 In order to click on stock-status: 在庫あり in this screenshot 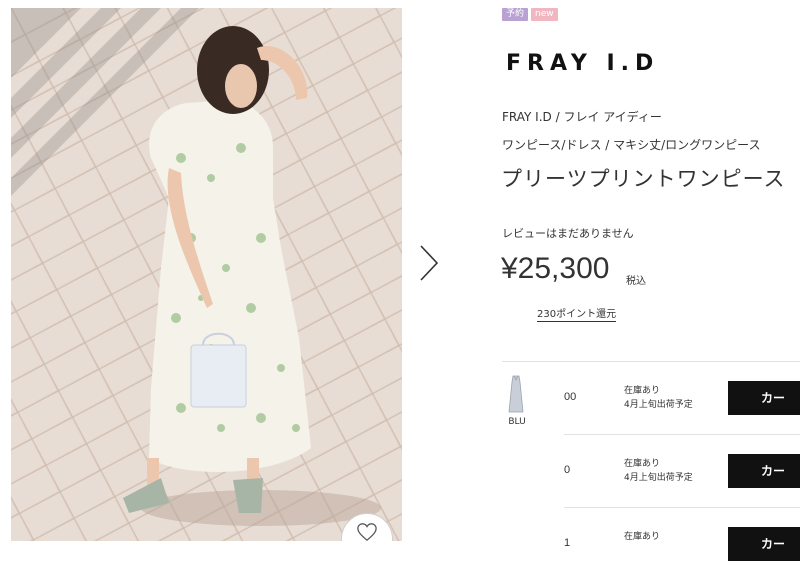, I will do `click(642, 537)`.